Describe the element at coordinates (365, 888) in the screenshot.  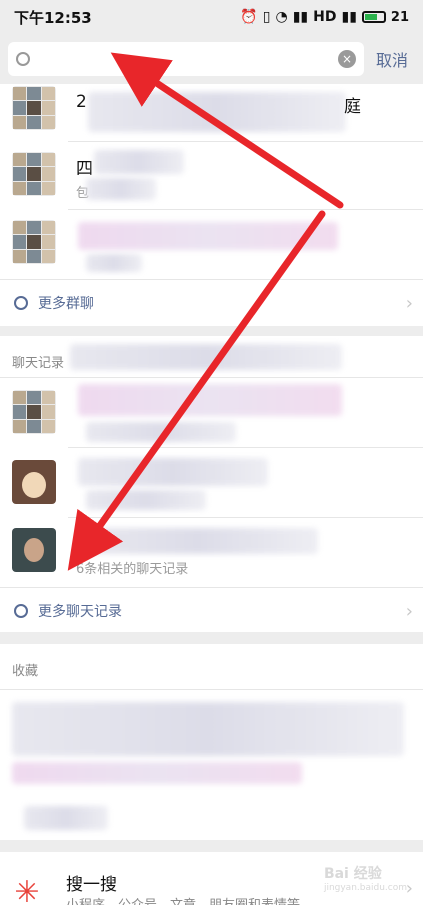
I see `watermark-url: jingyan.baidu.com` at that location.